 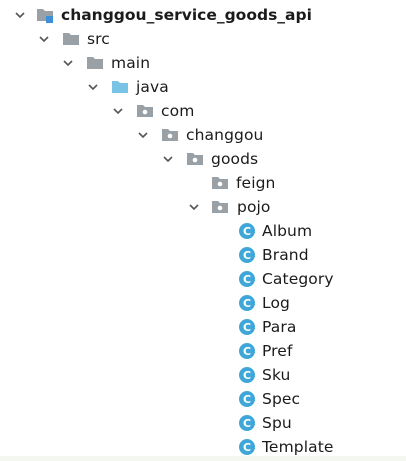 I want to click on class-label: Log, so click(x=276, y=303).